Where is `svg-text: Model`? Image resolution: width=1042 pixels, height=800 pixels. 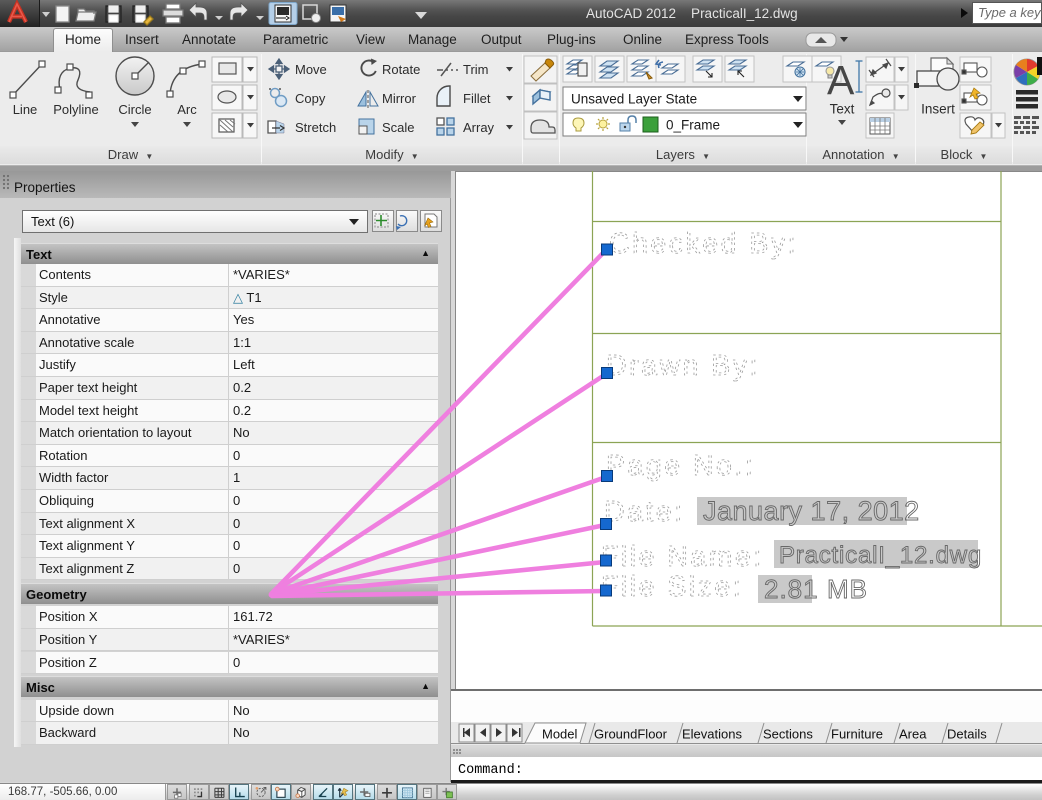 svg-text: Model is located at coordinates (560, 734).